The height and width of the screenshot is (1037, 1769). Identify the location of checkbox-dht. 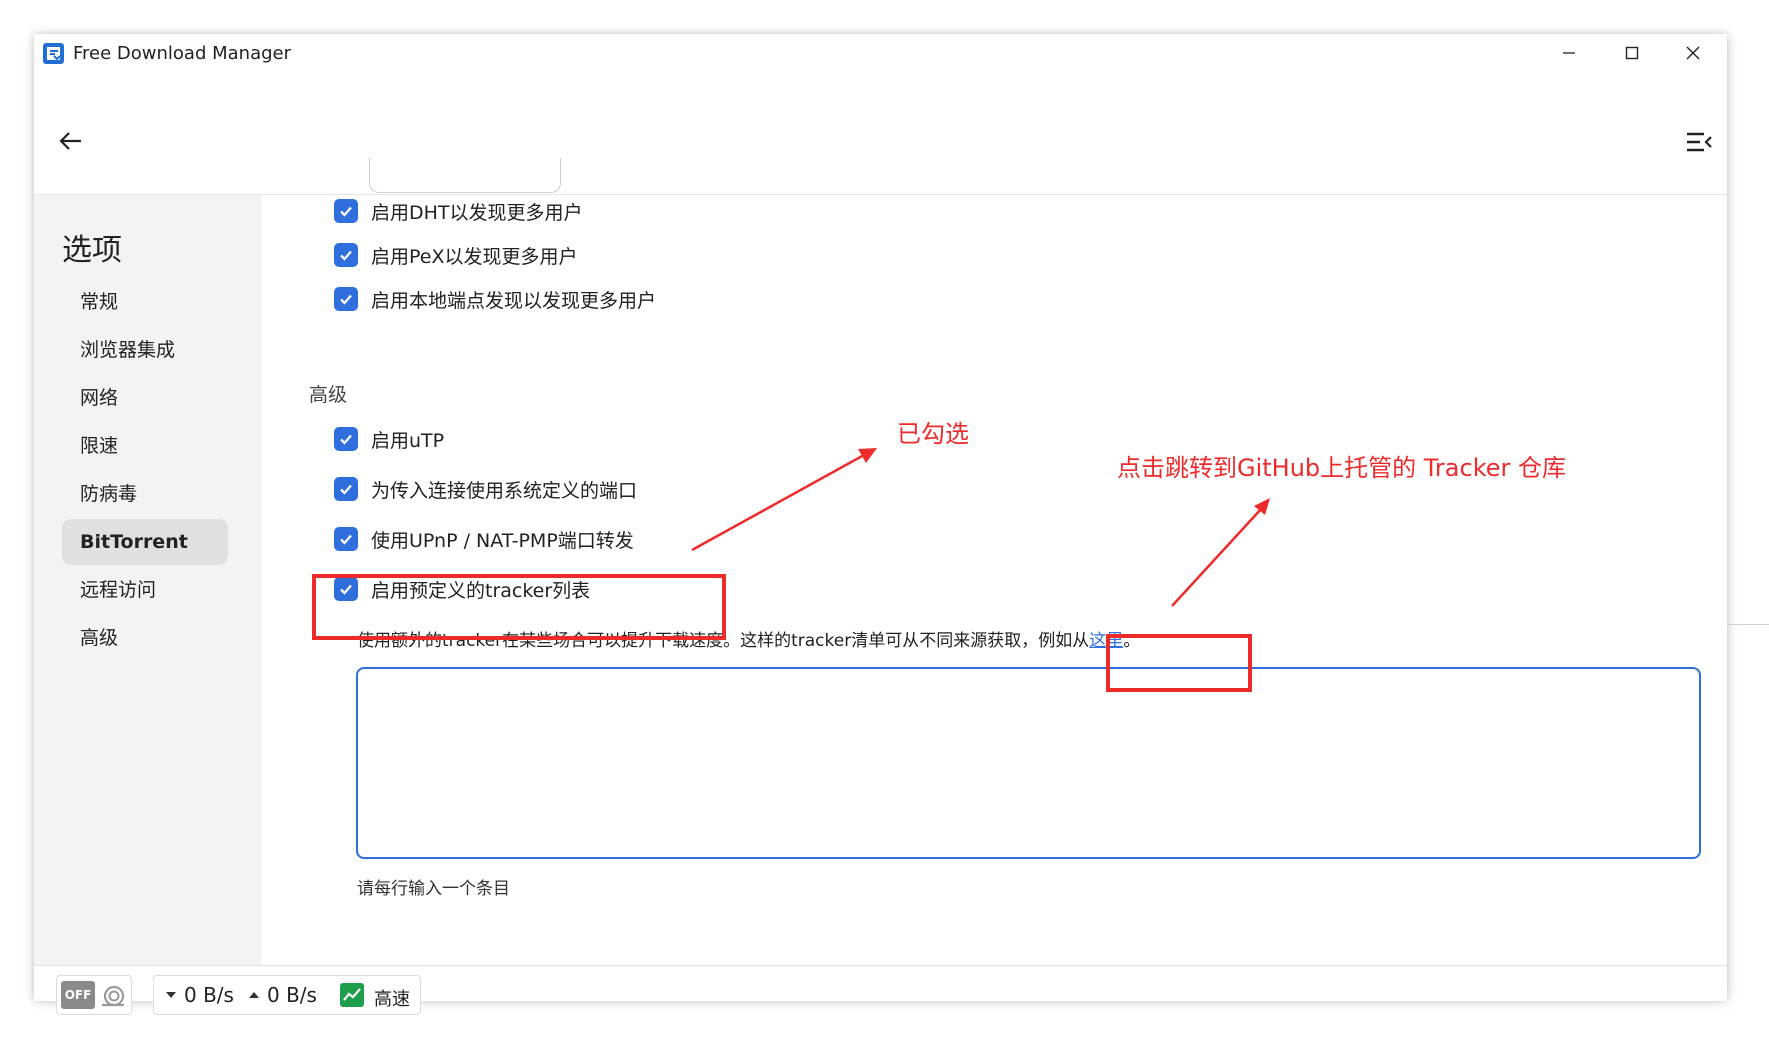
(346, 211).